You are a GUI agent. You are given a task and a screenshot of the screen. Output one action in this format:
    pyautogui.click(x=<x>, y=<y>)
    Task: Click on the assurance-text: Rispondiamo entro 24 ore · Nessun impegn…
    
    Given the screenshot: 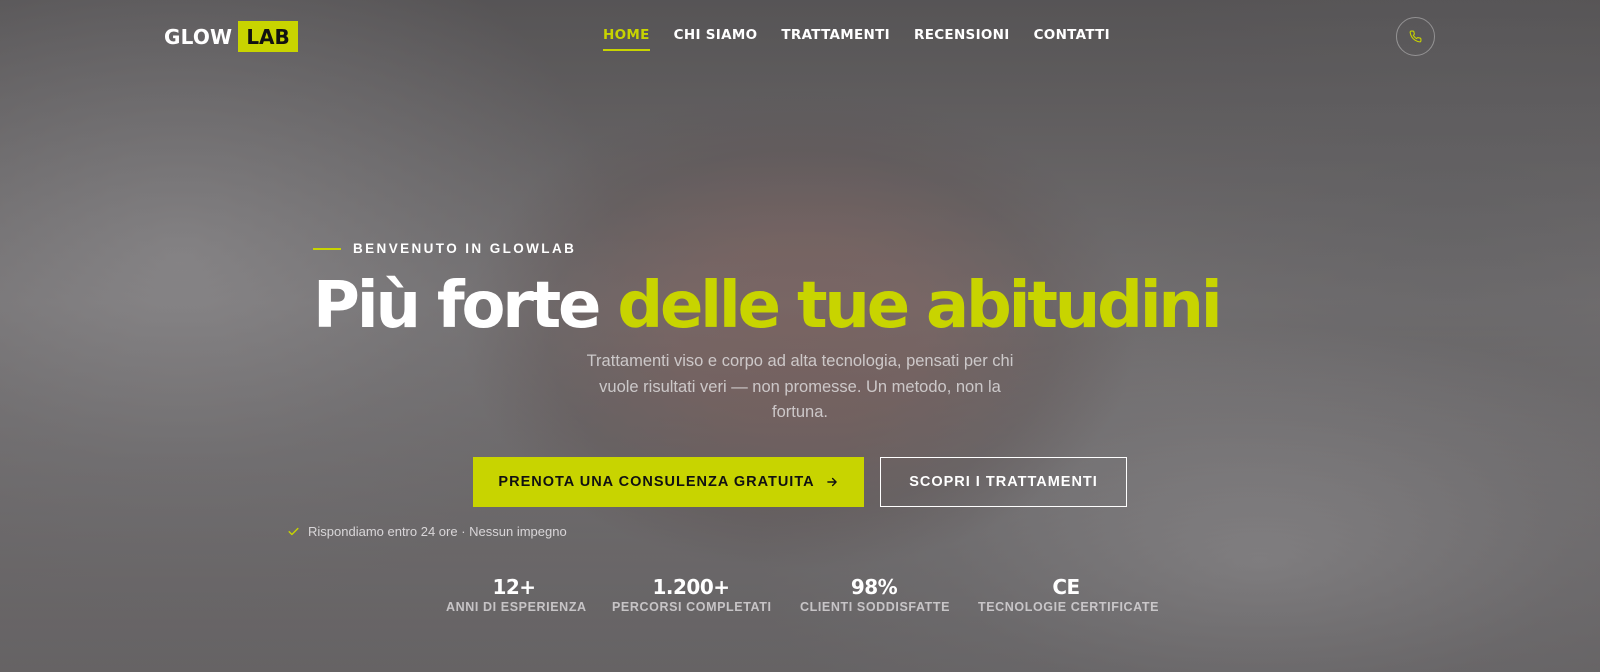 What is the action you would take?
    pyautogui.click(x=437, y=531)
    